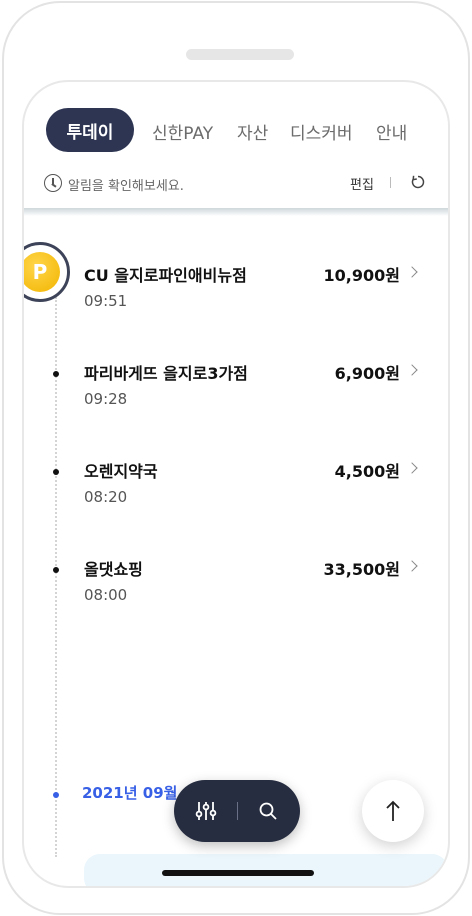 The width and height of the screenshot is (472, 916). I want to click on tab-guide: 안내, so click(391, 131).